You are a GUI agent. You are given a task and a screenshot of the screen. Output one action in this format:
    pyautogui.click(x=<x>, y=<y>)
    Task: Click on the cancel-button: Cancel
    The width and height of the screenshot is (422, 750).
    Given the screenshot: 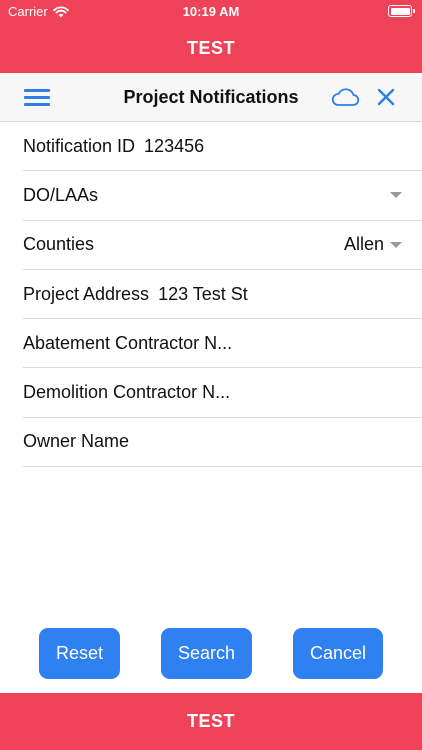 What is the action you would take?
    pyautogui.click(x=338, y=653)
    